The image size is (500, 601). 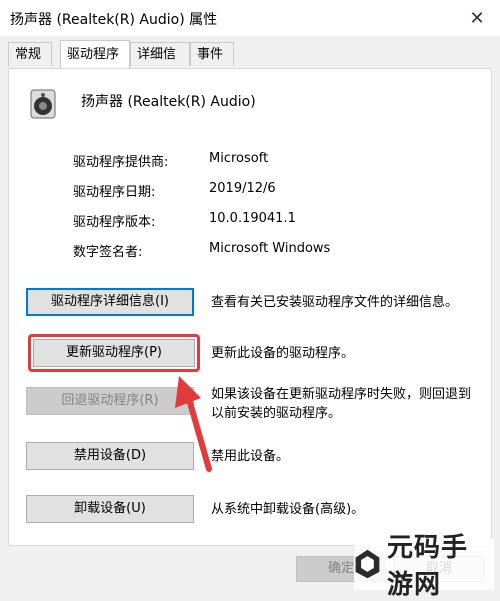 What do you see at coordinates (367, 564) in the screenshot?
I see `watermark-logo-icon` at bounding box center [367, 564].